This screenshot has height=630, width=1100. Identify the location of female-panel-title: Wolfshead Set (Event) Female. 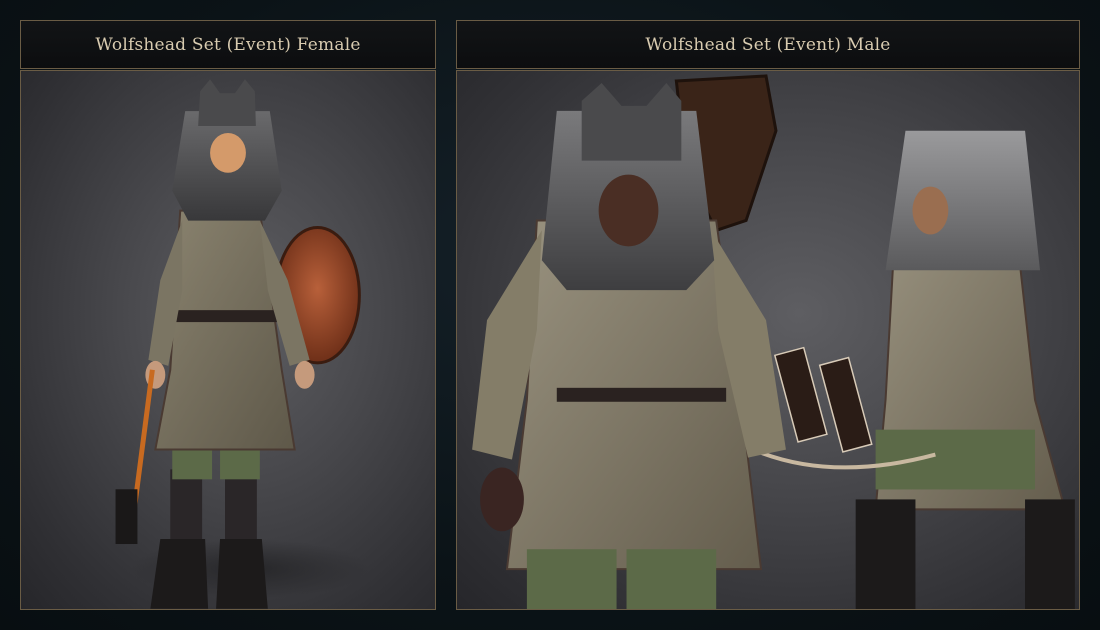
(228, 44).